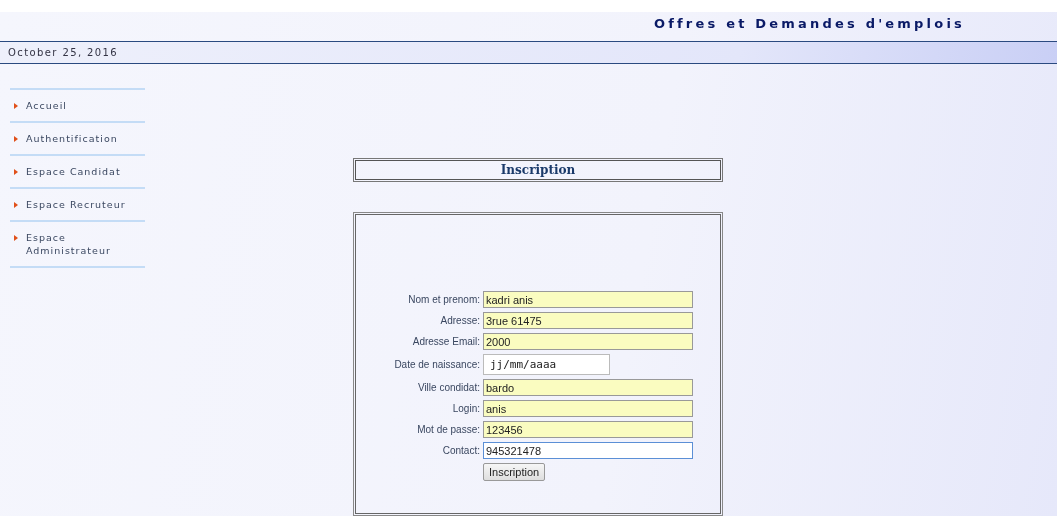  Describe the element at coordinates (588, 429) in the screenshot. I see `input-field: 123456` at that location.